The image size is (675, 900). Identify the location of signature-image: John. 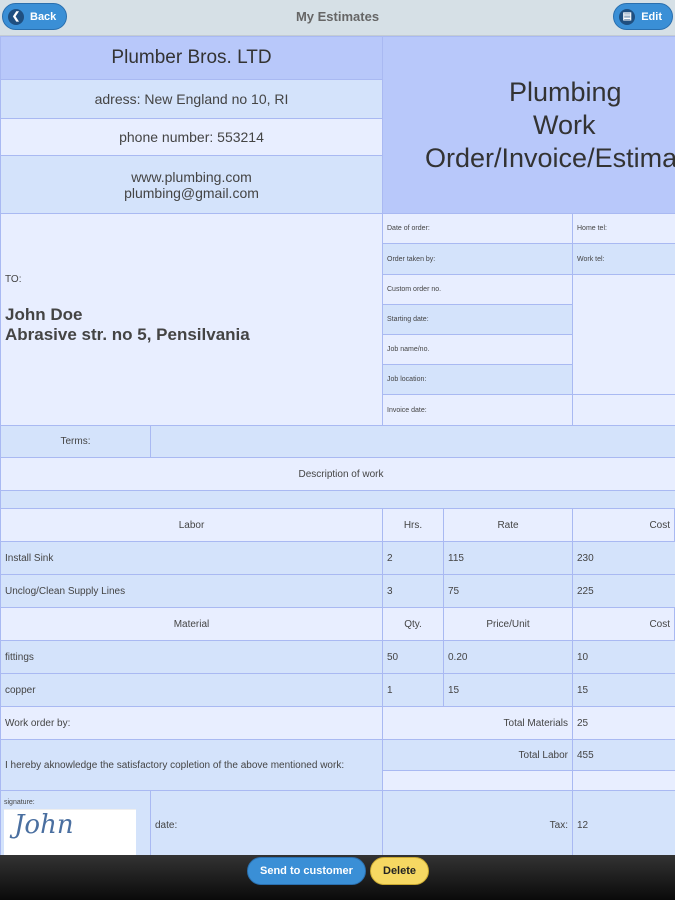
(70, 834).